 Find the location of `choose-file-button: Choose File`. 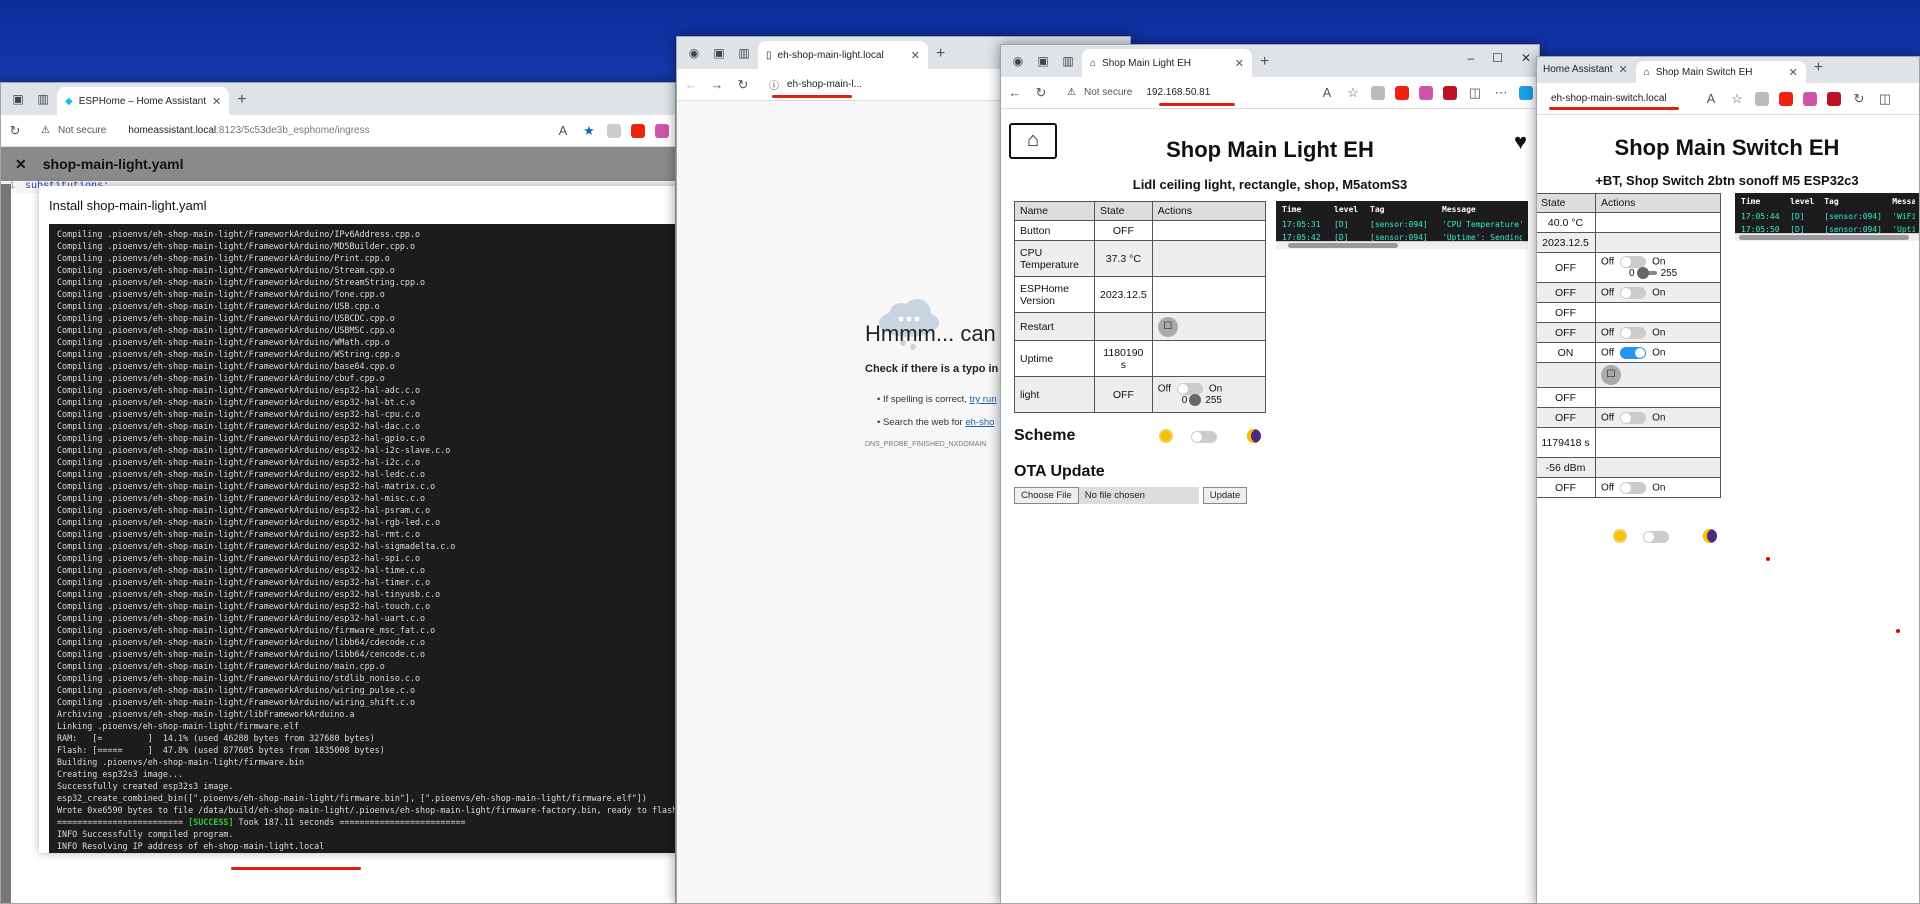

choose-file-button: Choose File is located at coordinates (1046, 495).